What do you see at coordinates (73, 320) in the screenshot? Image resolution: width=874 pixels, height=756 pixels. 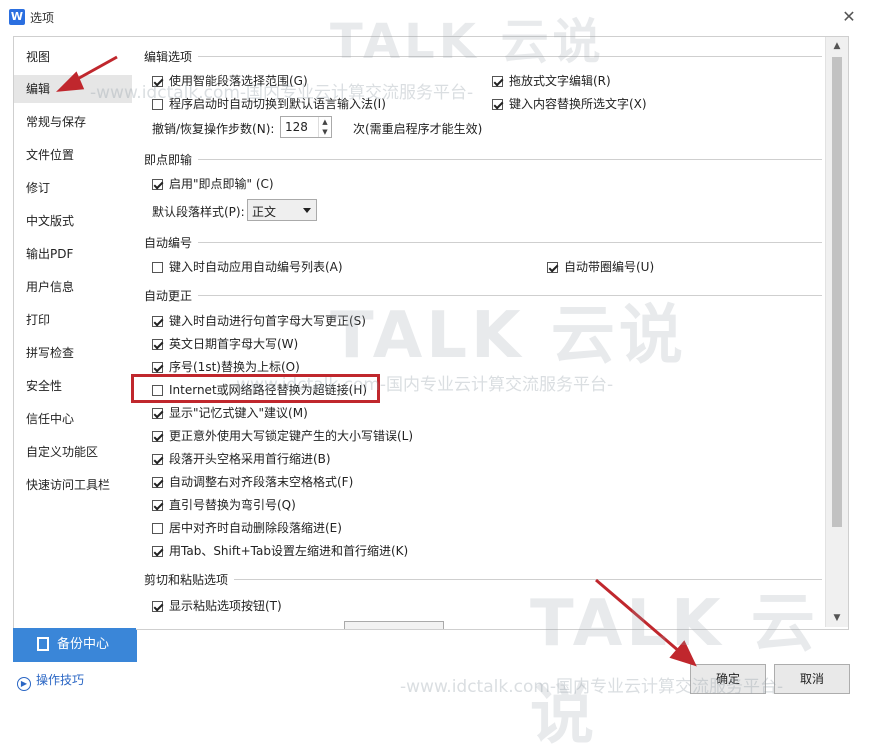 I see `sidebar-item-print: 打印` at bounding box center [73, 320].